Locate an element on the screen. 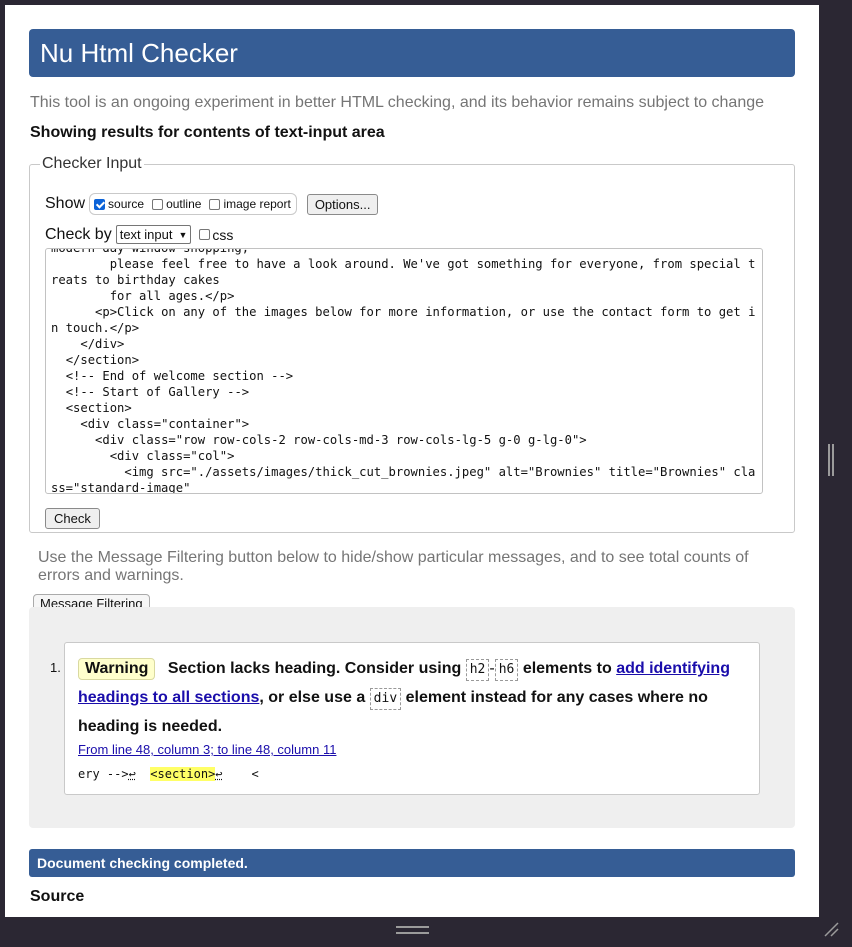 The height and width of the screenshot is (947, 852). message-text-part-3: , or else use a is located at coordinates (312, 697).